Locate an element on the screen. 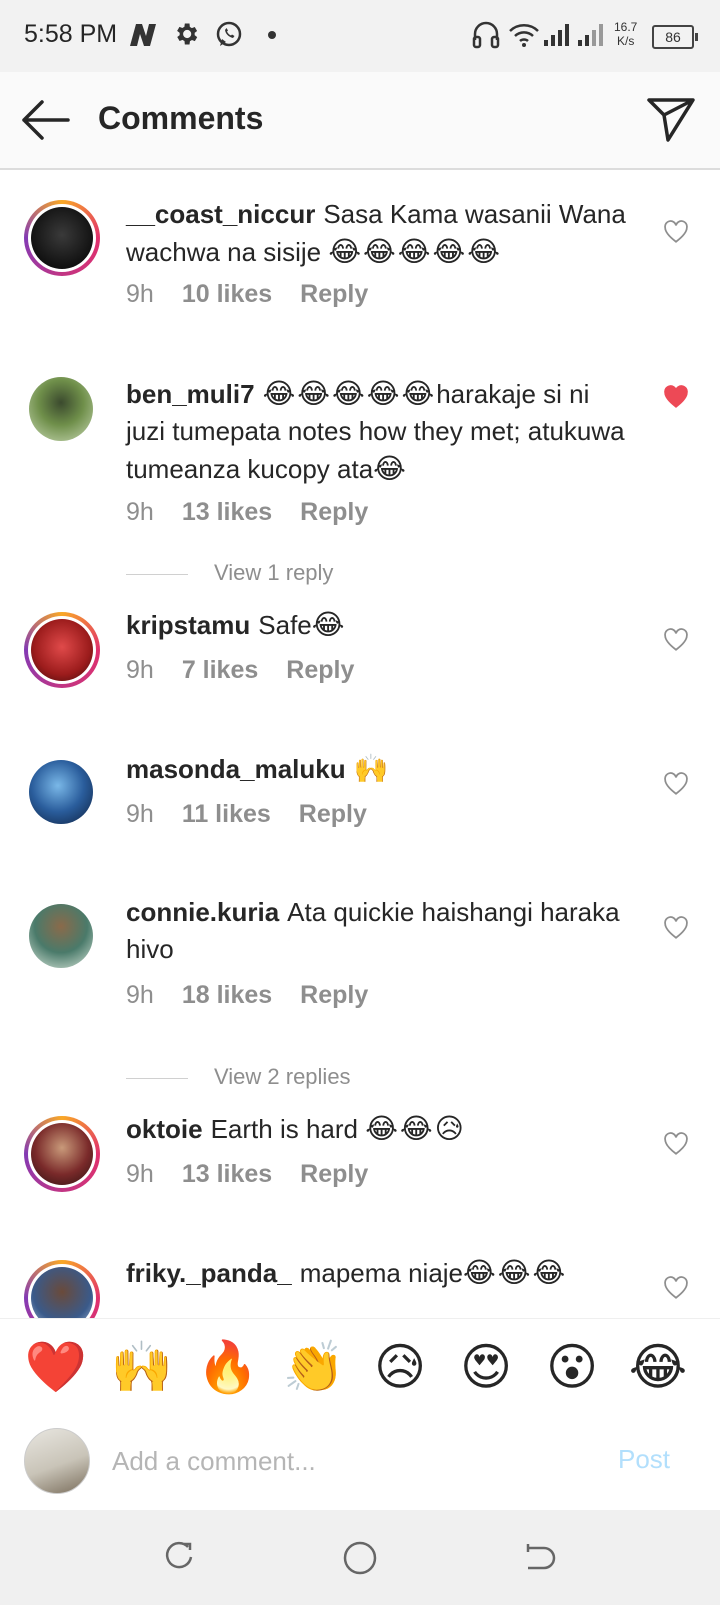 This screenshot has height=1605, width=720. post-button: Post is located at coordinates (644, 1459).